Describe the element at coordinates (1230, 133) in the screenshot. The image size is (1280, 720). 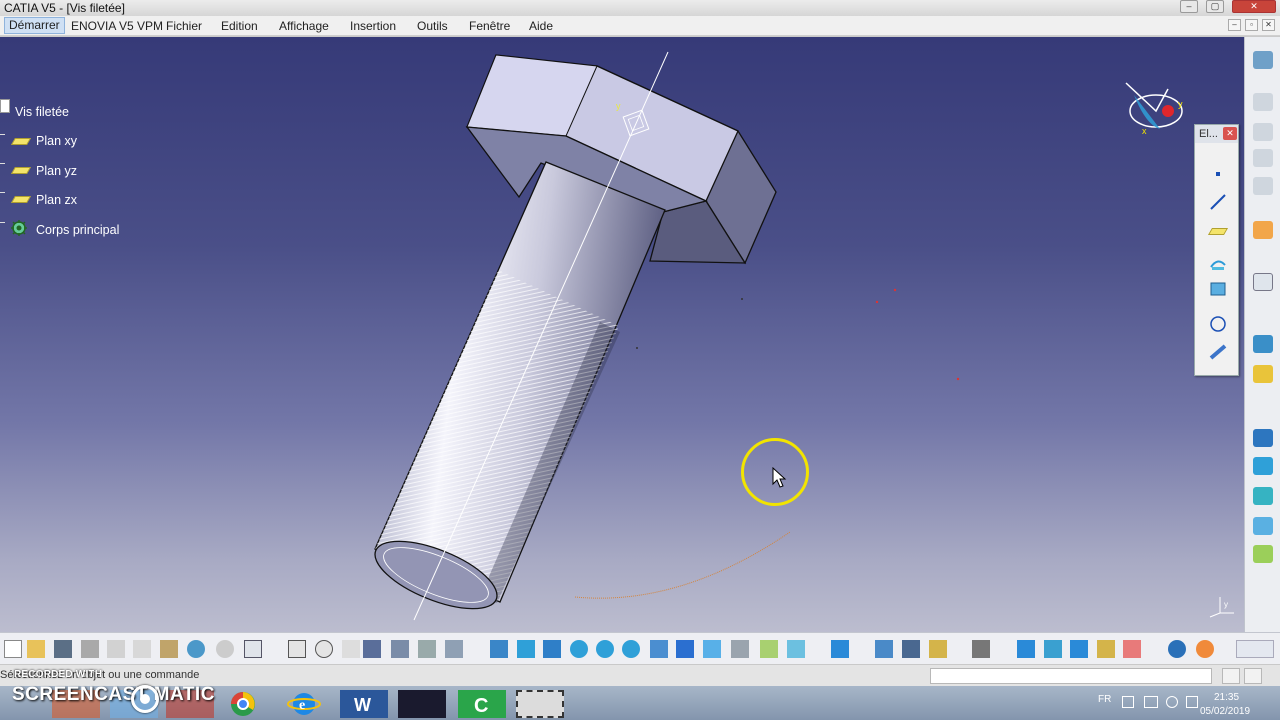
I see `close-icon: ✕` at that location.